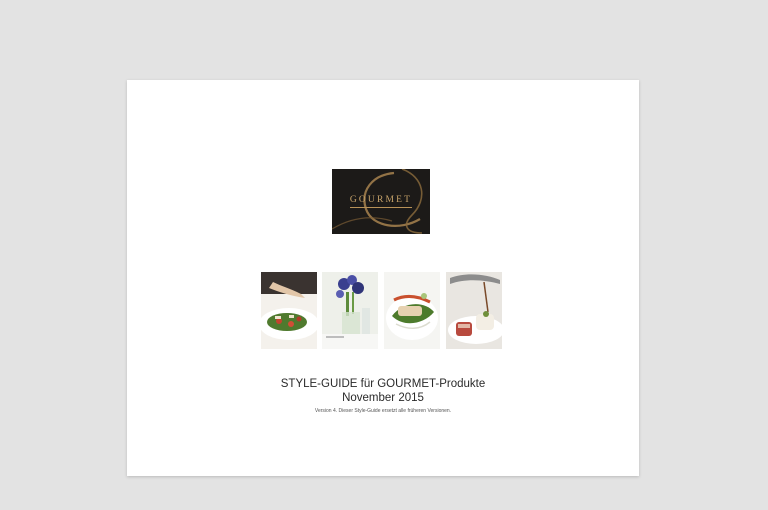 The image size is (768, 510). Describe the element at coordinates (381, 207) in the screenshot. I see `logo-underline` at that location.